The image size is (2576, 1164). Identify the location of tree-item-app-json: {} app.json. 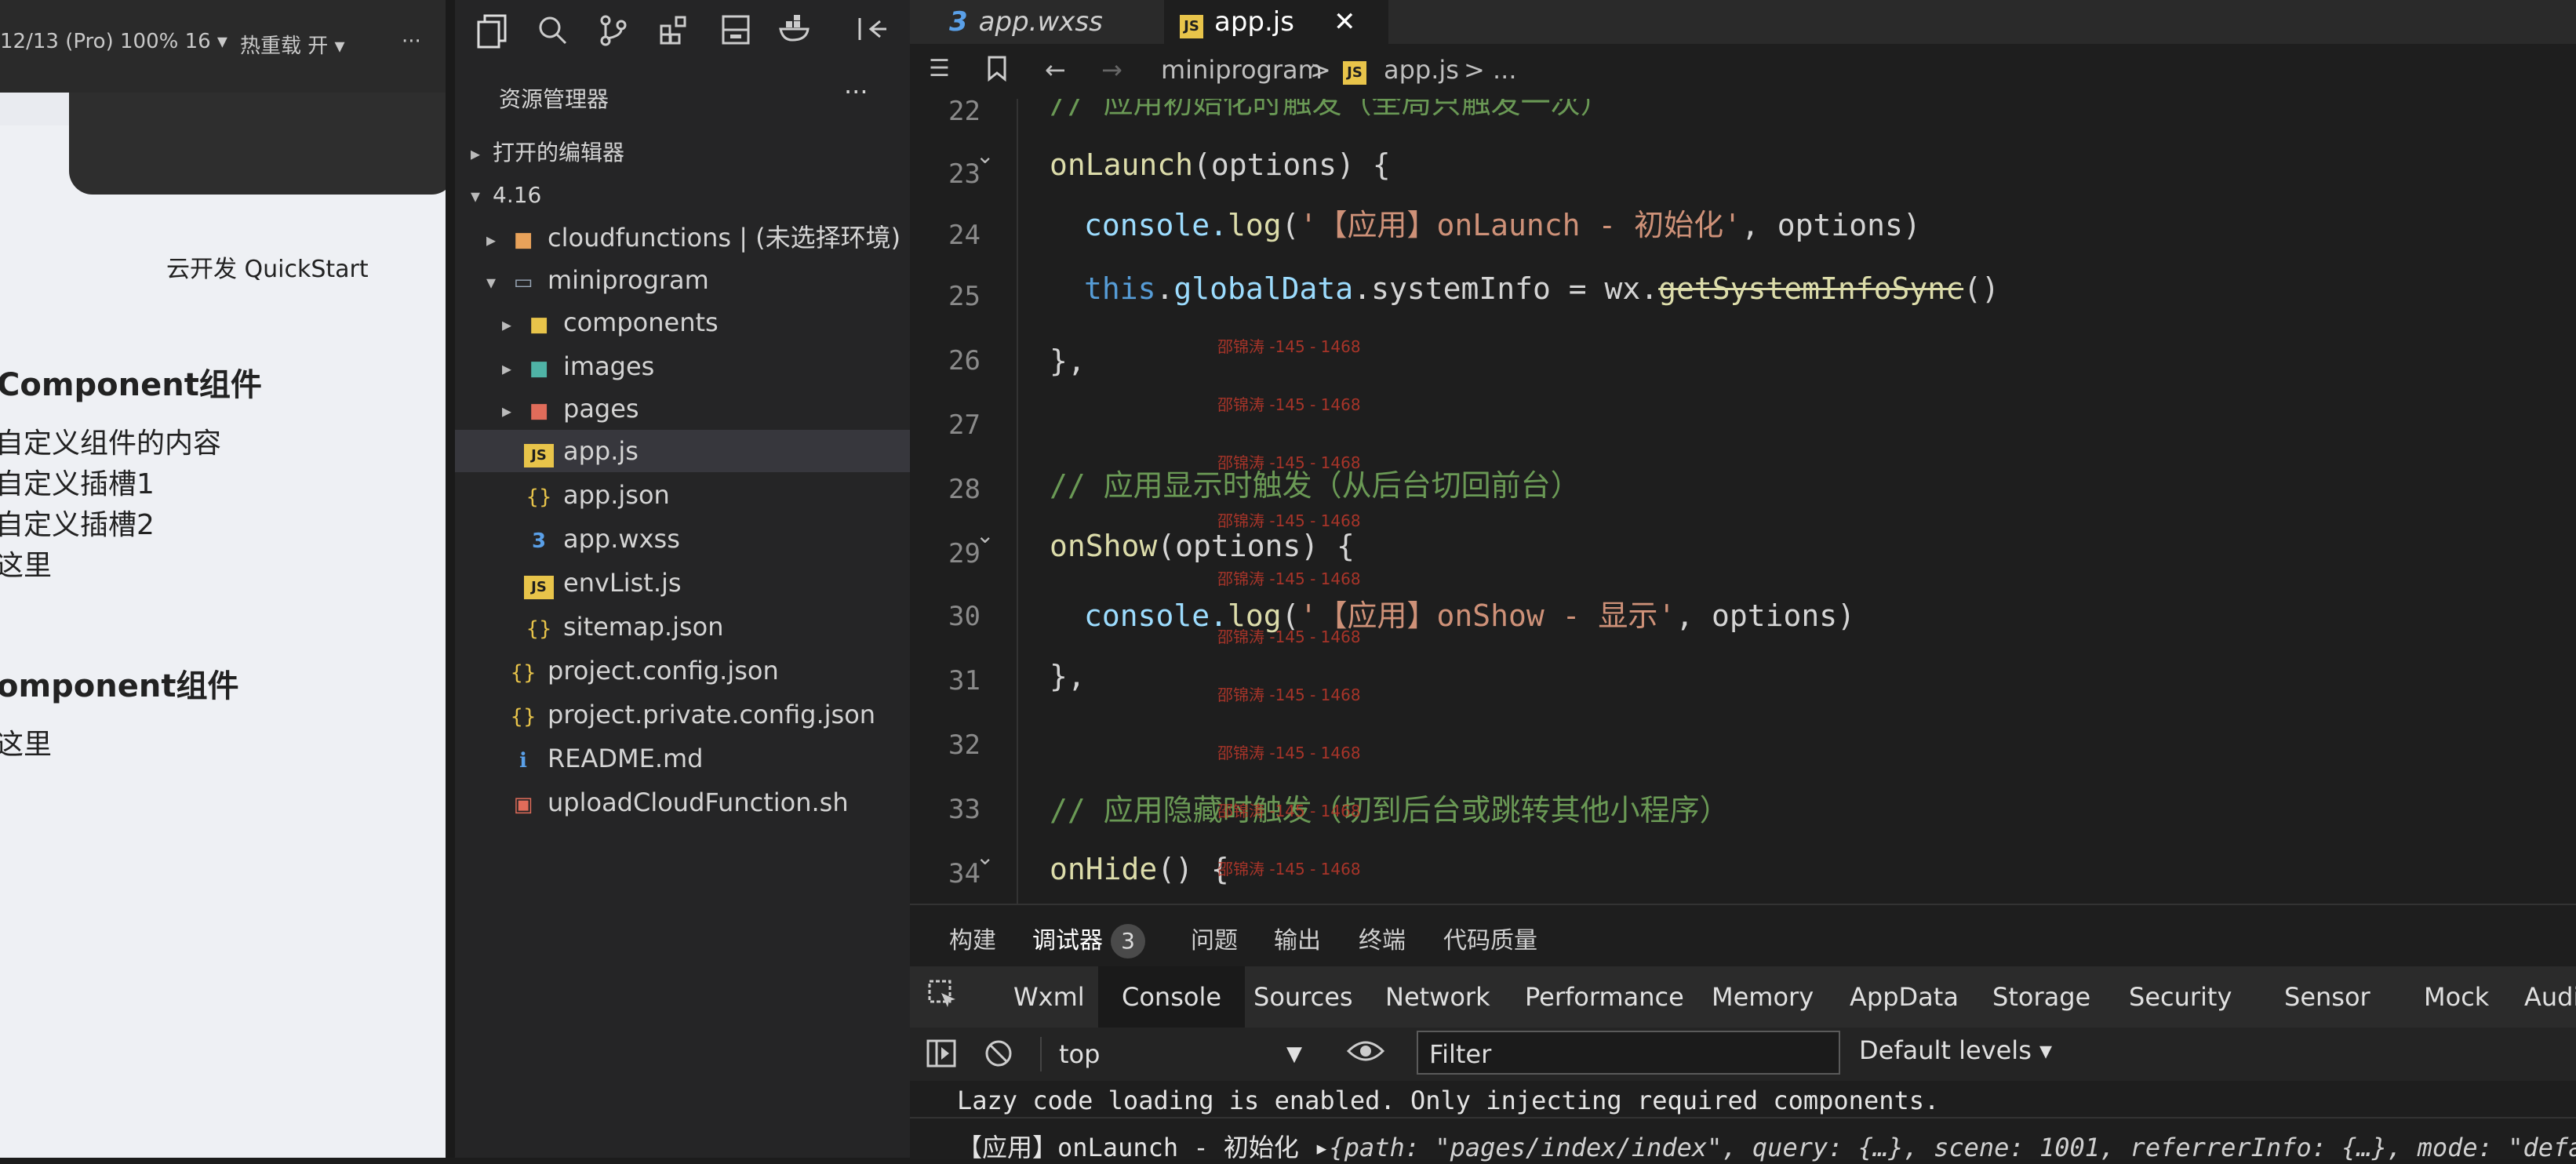
(717, 495).